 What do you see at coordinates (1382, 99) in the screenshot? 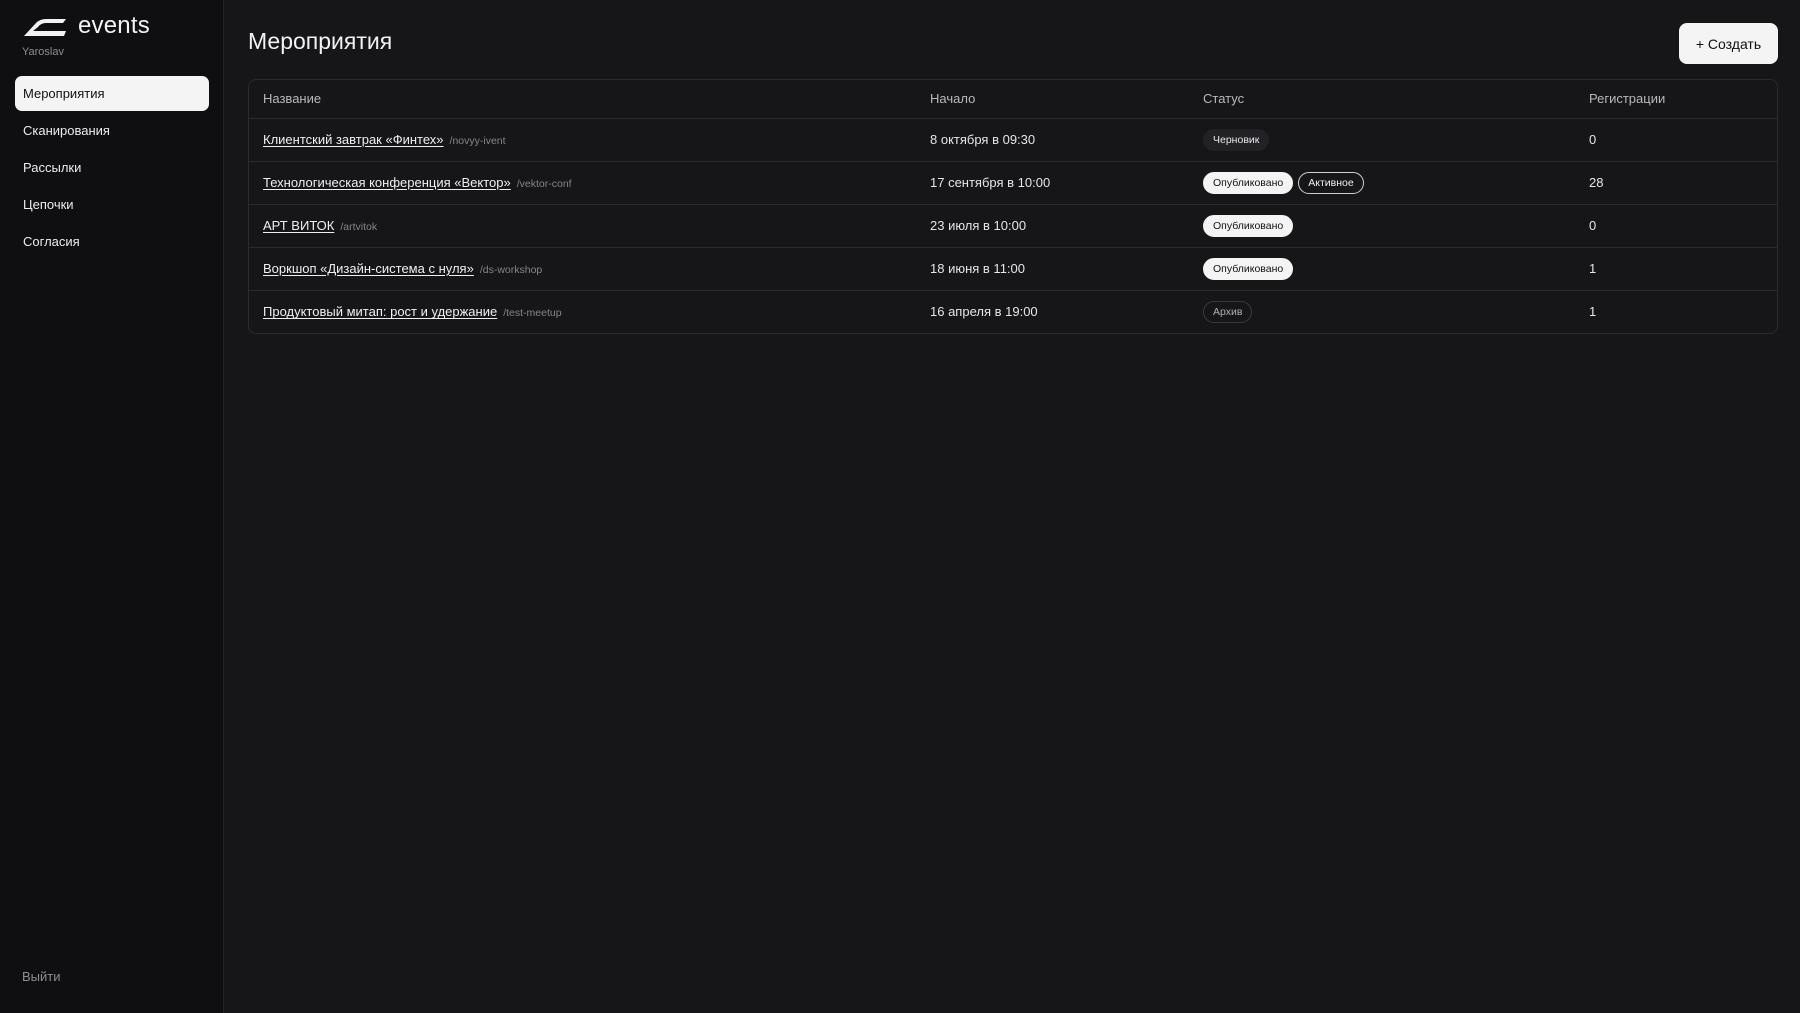
I see `column-header-status: Статус` at bounding box center [1382, 99].